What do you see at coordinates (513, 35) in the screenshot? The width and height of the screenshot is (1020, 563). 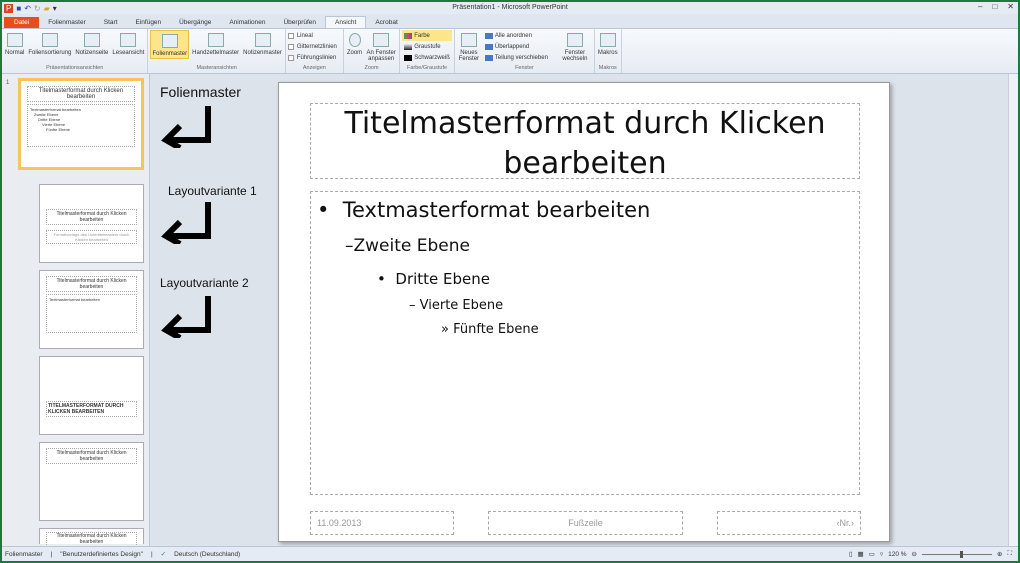 I see `label: Alle anordnen` at bounding box center [513, 35].